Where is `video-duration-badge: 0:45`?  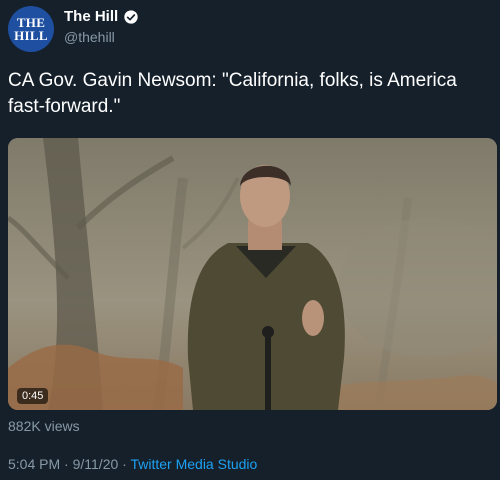
video-duration-badge: 0:45 is located at coordinates (33, 396).